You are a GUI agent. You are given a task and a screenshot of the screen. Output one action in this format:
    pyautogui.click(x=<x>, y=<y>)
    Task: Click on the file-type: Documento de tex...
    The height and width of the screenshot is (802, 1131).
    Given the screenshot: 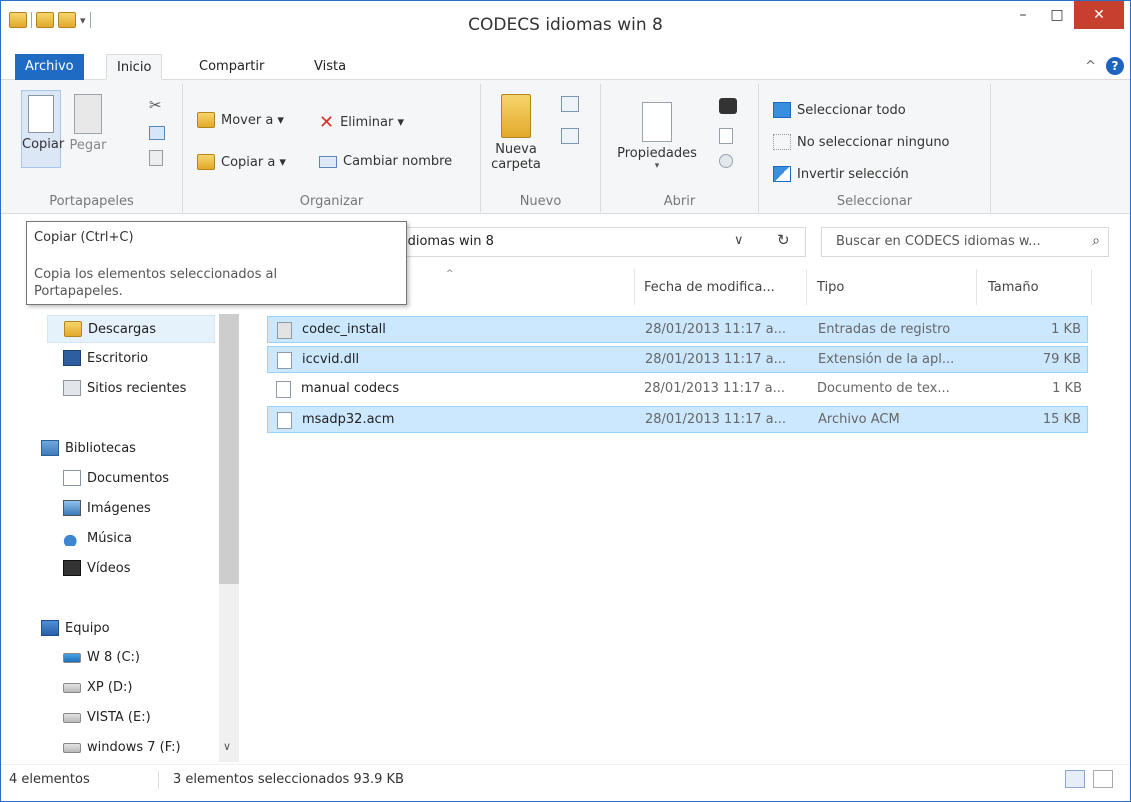 What is the action you would take?
    pyautogui.click(x=883, y=388)
    